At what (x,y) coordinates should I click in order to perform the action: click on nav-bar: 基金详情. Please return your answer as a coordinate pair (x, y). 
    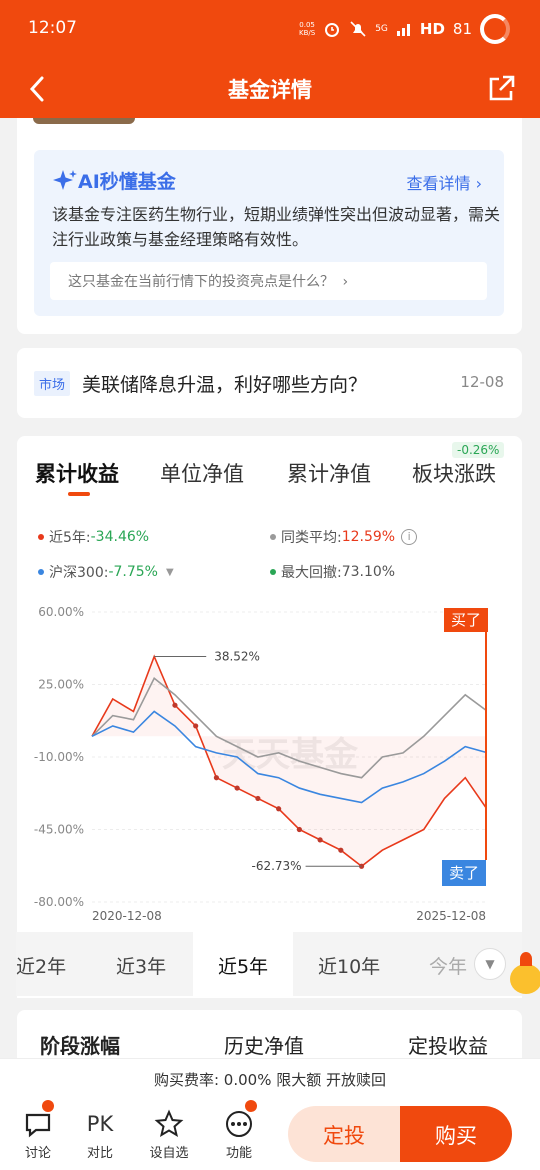
    Looking at the image, I should click on (270, 89).